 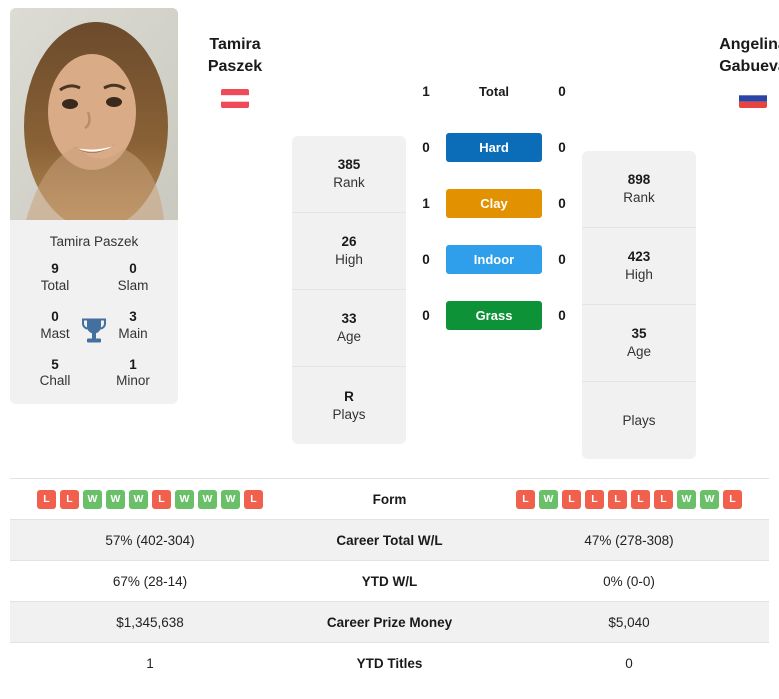 What do you see at coordinates (494, 203) in the screenshot?
I see `surface-chip-clay: Clay` at bounding box center [494, 203].